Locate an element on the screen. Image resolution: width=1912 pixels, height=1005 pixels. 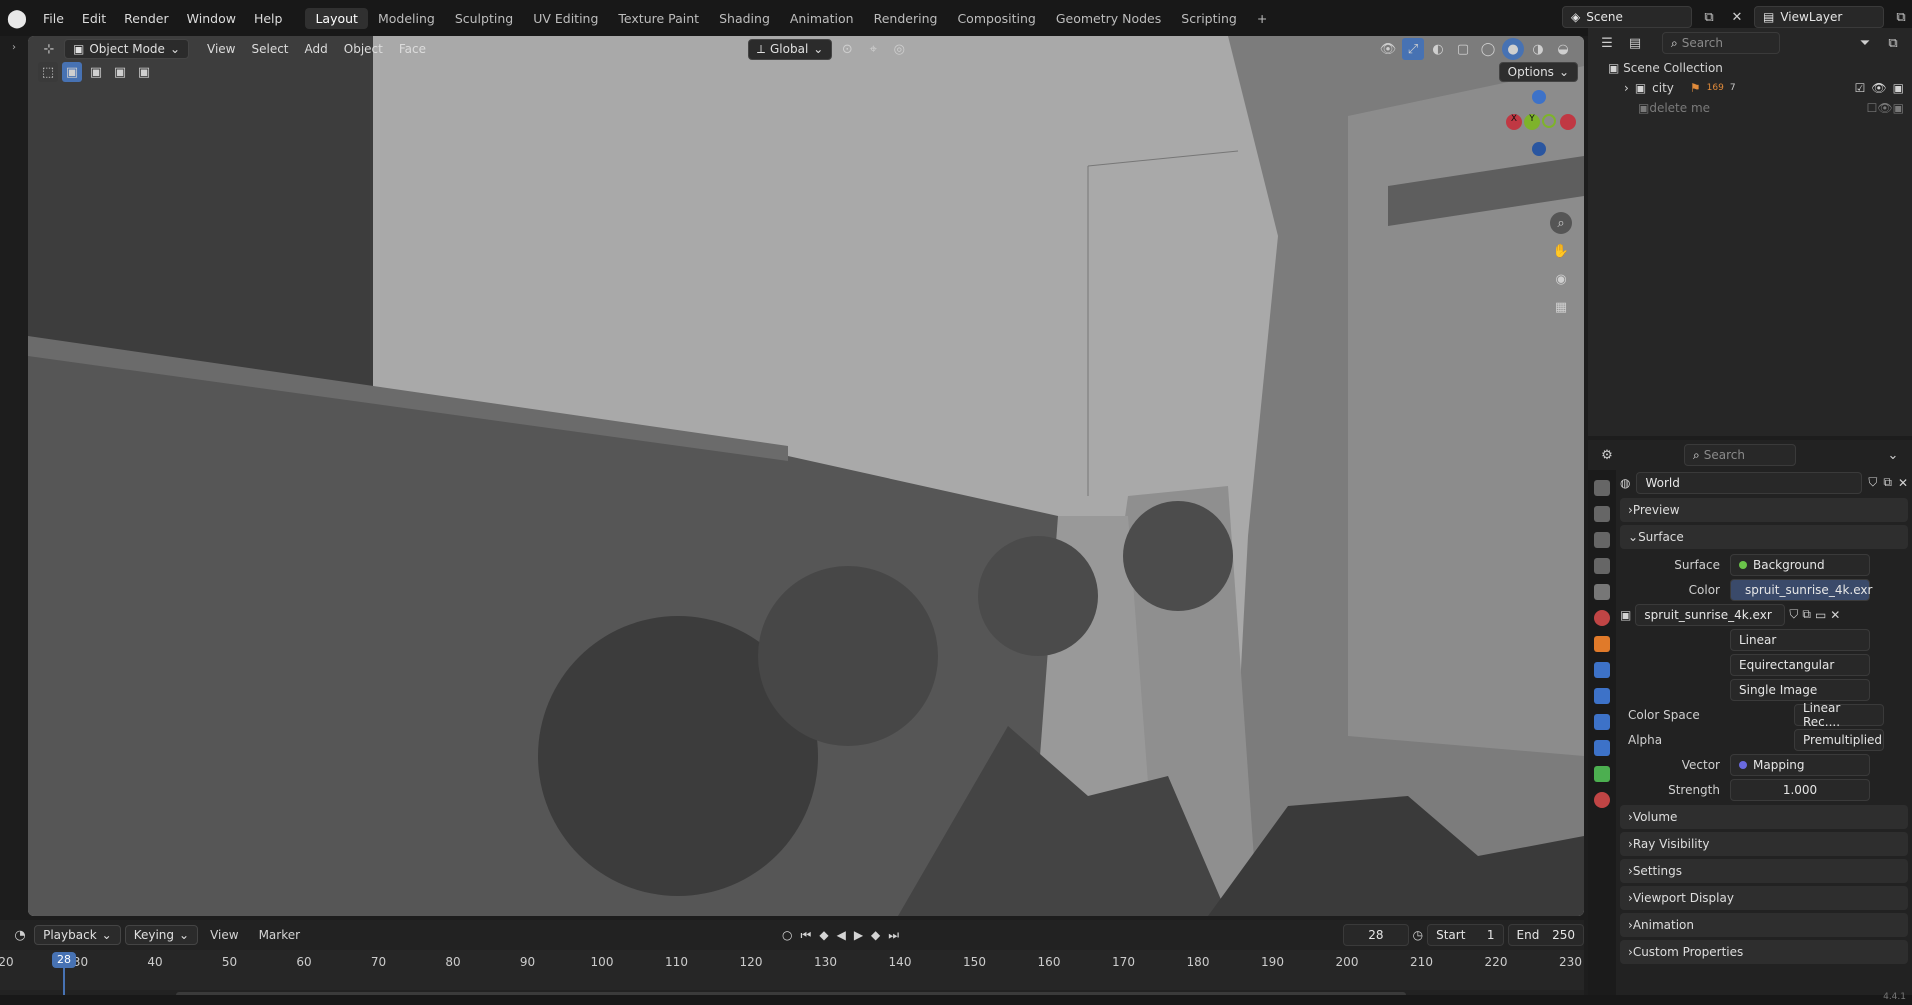
folder-icon: ▭ is located at coordinates (1820, 615).